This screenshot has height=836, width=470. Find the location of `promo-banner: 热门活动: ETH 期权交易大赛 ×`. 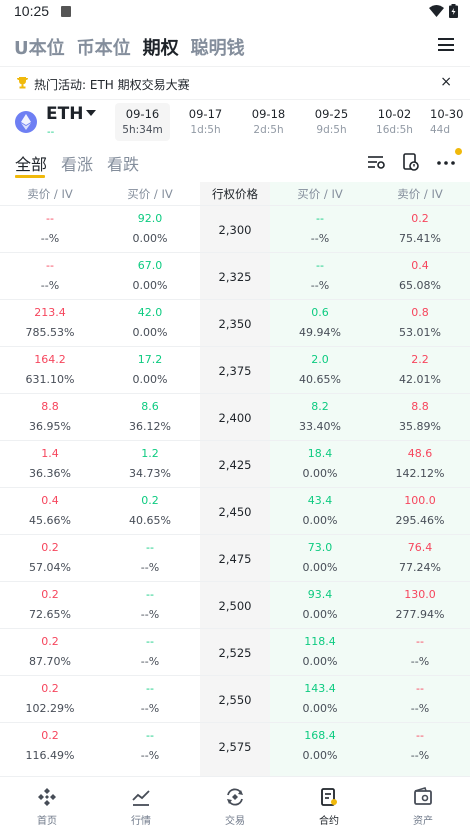

promo-banner: 热门活动: ETH 期权交易大赛 × is located at coordinates (235, 83).